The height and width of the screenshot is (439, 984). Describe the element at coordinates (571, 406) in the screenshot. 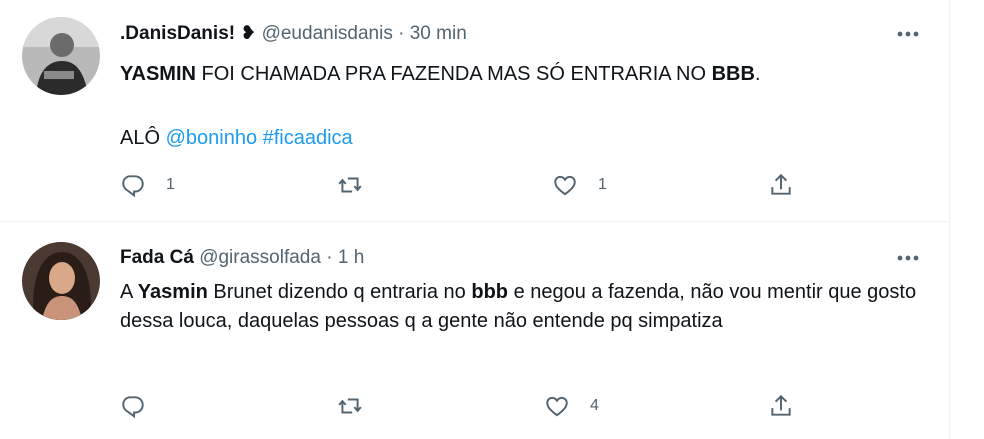

I see `like-button: 4` at that location.